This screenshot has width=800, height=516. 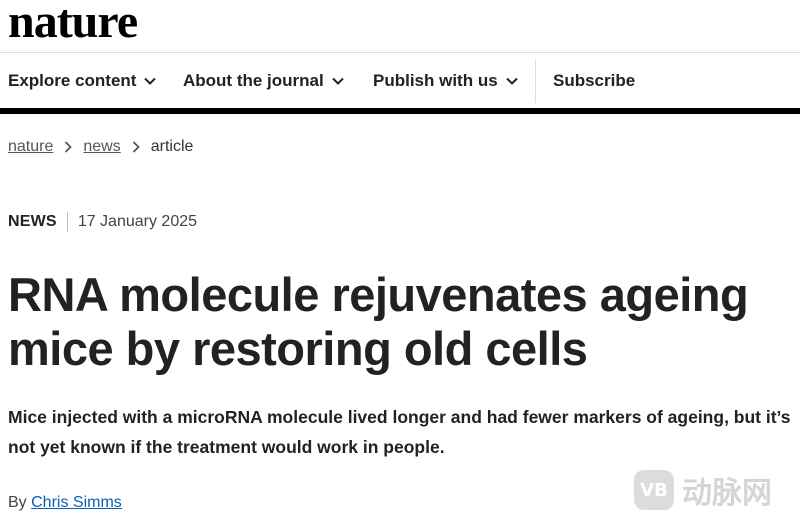 I want to click on subscribe-link: Subscribe, so click(x=594, y=81).